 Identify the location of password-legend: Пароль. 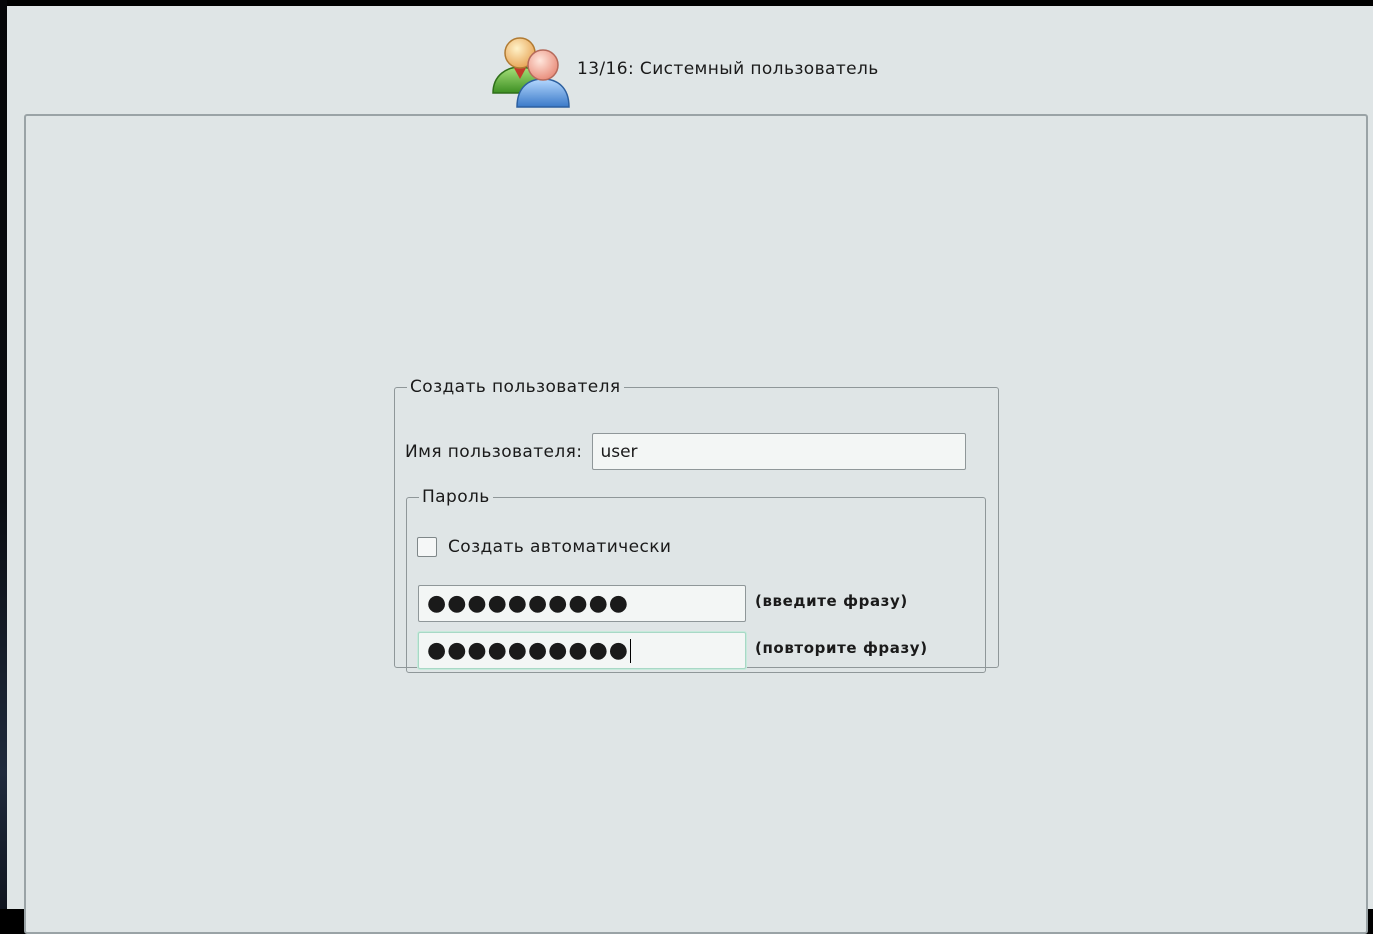
(456, 497).